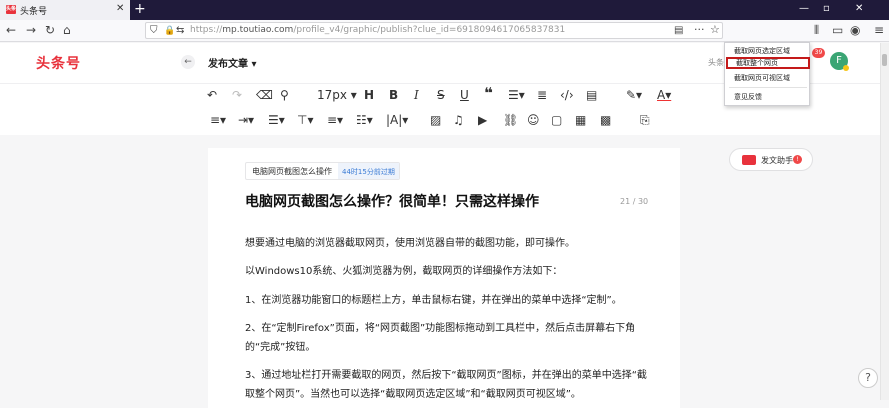 Image resolution: width=889 pixels, height=408 pixels. Describe the element at coordinates (634, 201) in the screenshot. I see `title-counter: 21 / 30` at that location.